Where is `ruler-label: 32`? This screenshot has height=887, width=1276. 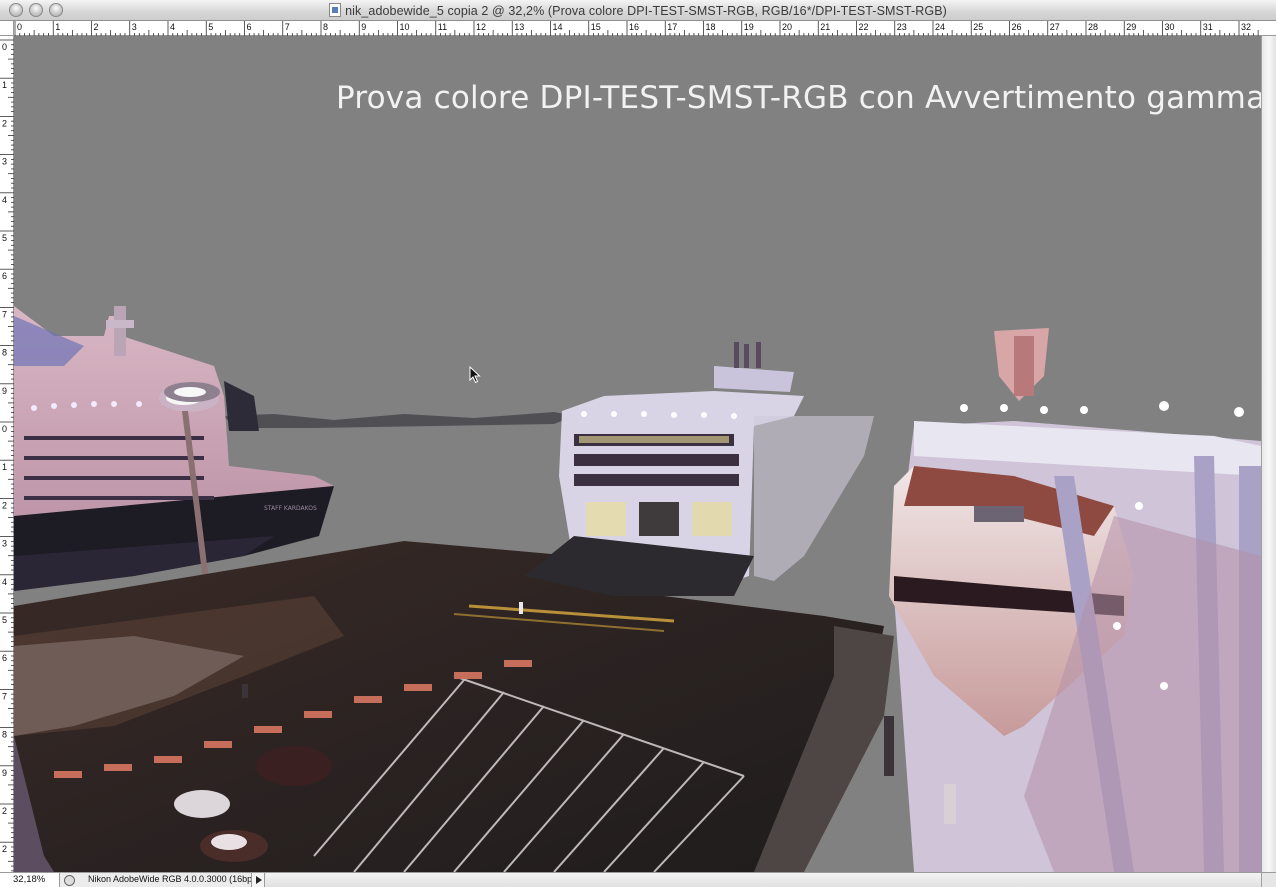 ruler-label: 32 is located at coordinates (1246, 27).